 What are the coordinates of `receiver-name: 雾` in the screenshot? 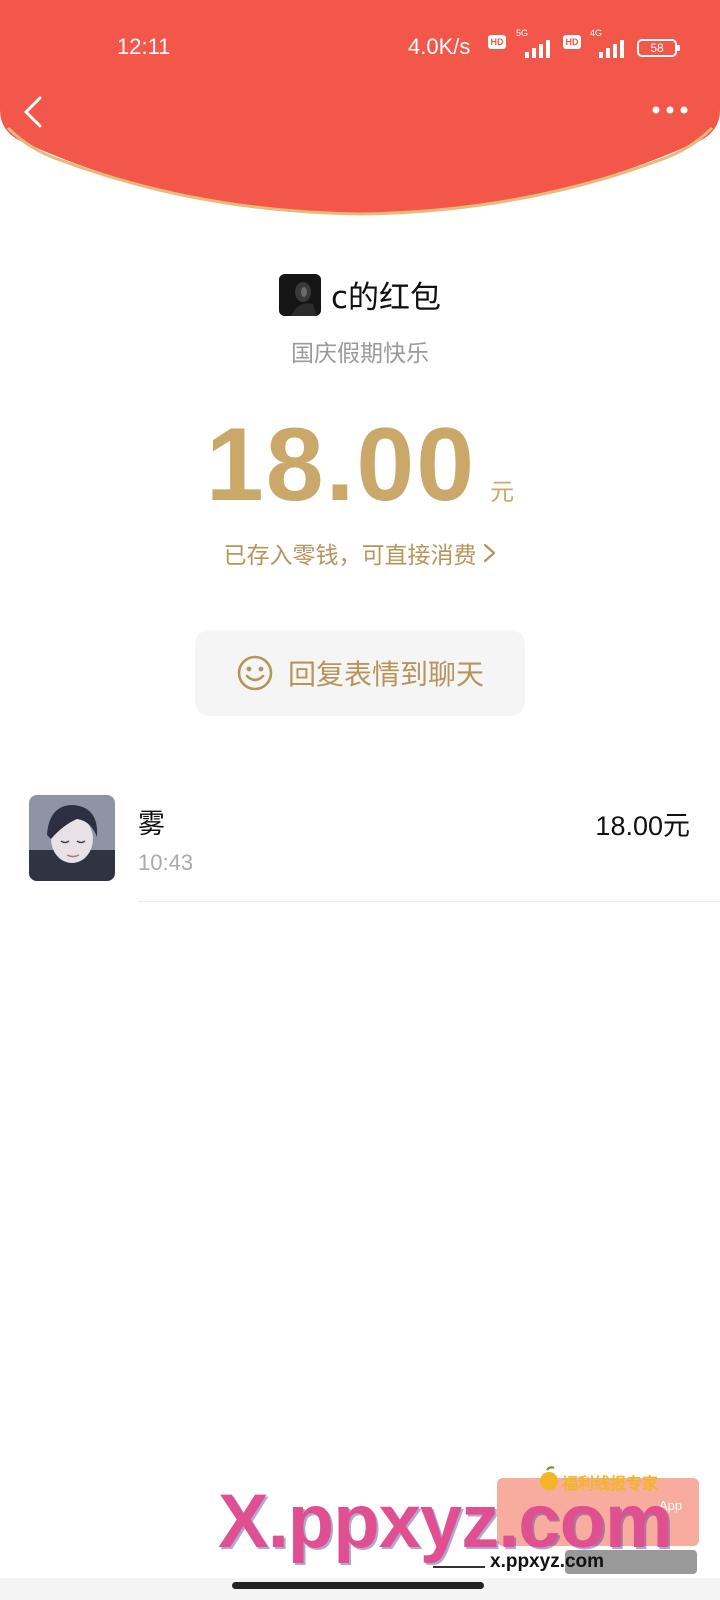 It's located at (151, 824).